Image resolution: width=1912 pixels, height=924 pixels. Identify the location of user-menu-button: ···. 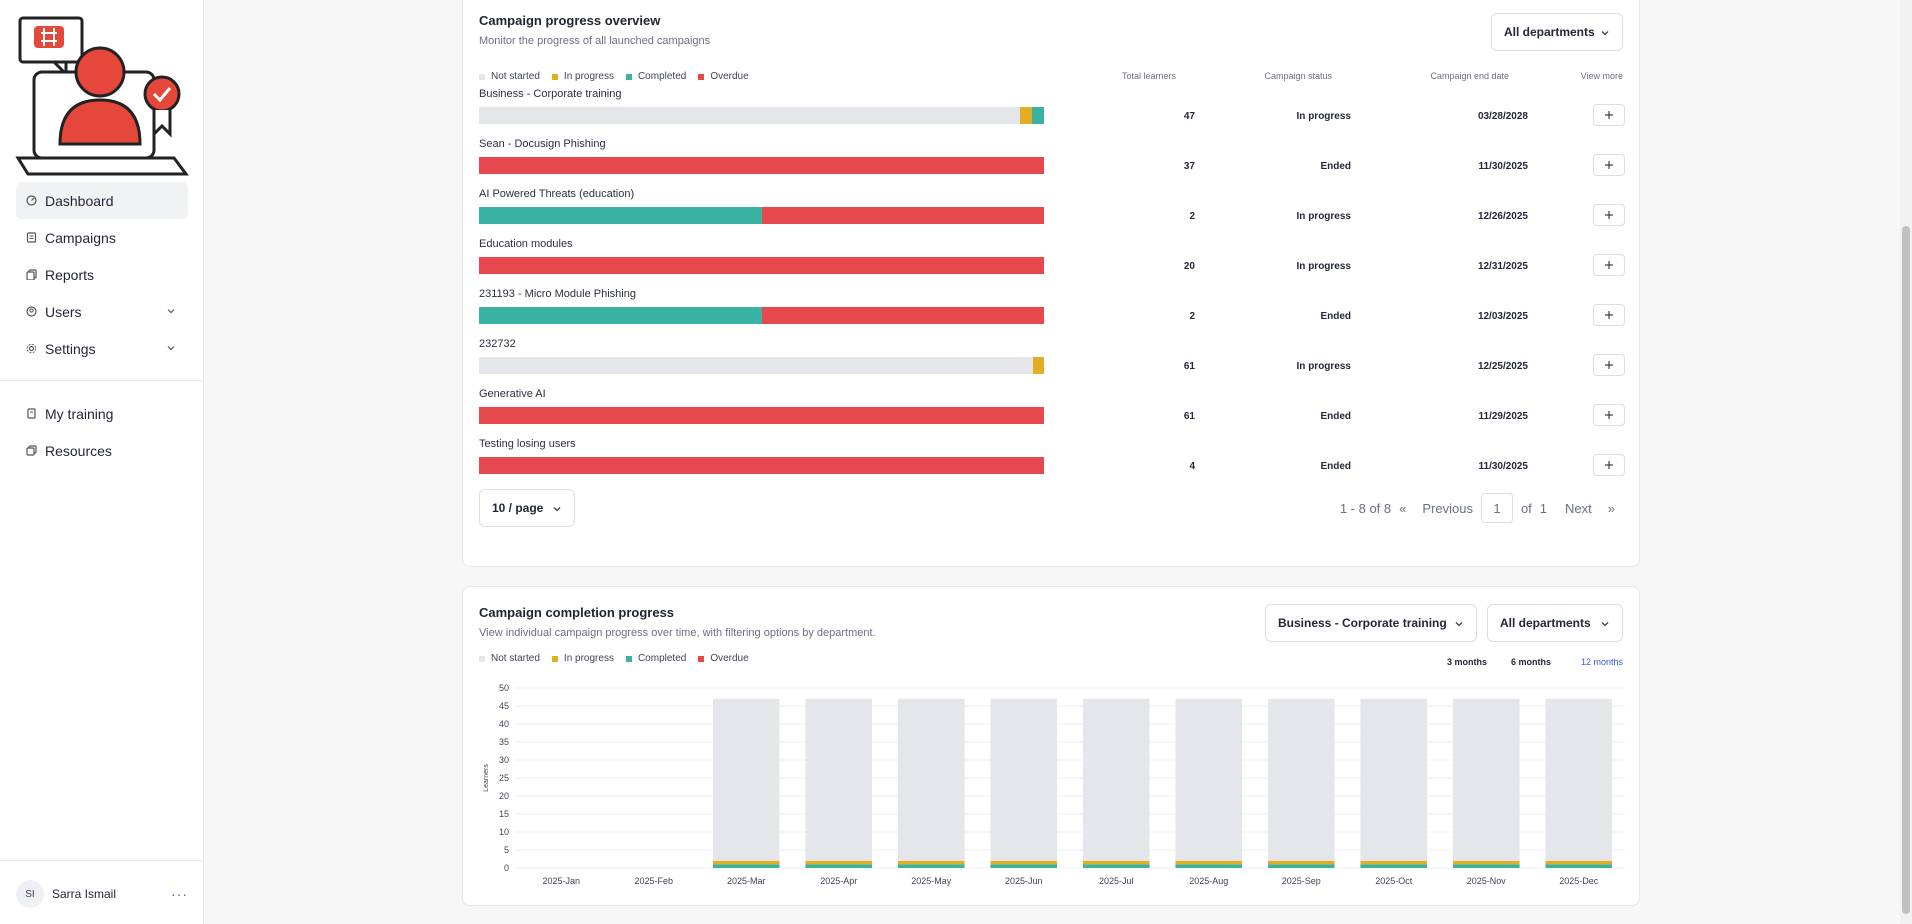
(179, 894).